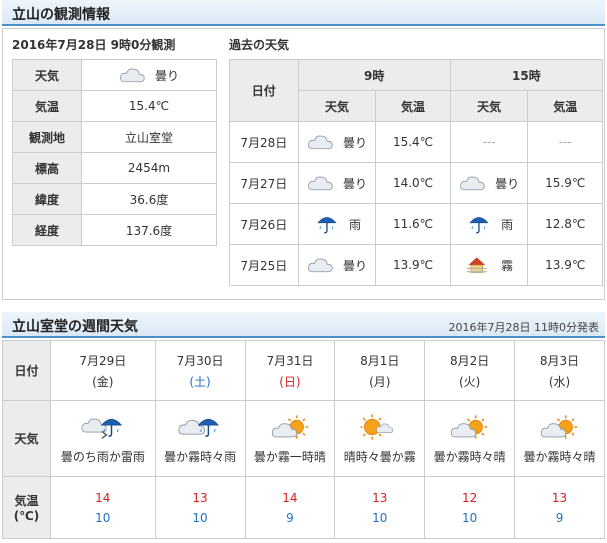  What do you see at coordinates (290, 360) in the screenshot?
I see `weekly-date: 7月31日` at bounding box center [290, 360].